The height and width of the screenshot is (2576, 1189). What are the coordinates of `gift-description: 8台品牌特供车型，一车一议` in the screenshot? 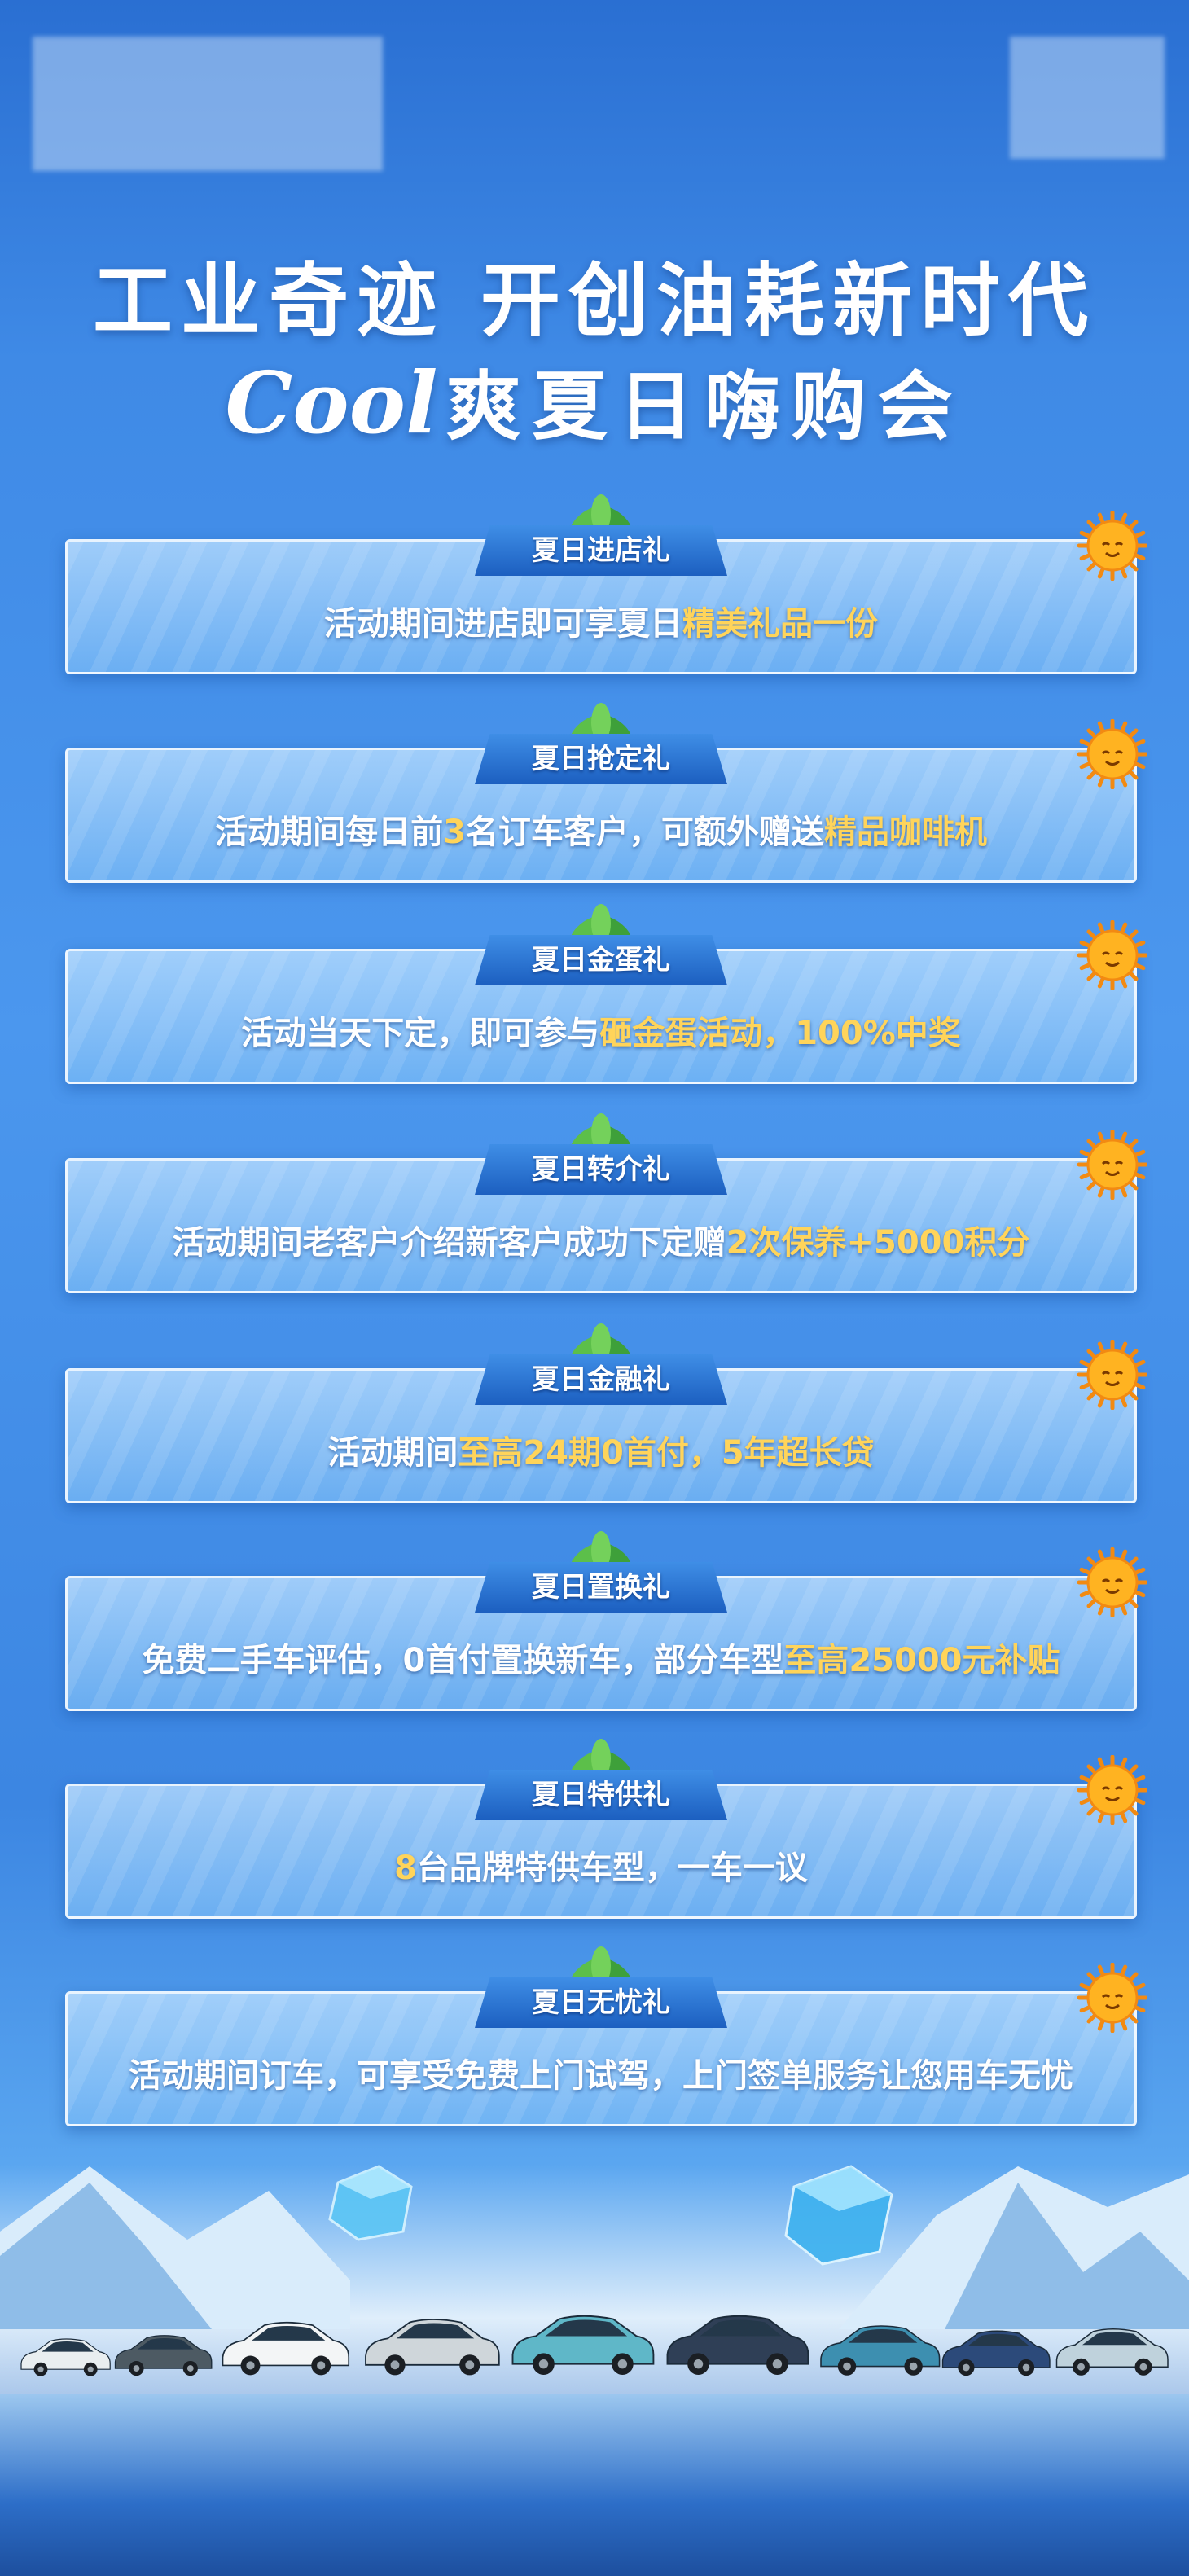 It's located at (601, 1865).